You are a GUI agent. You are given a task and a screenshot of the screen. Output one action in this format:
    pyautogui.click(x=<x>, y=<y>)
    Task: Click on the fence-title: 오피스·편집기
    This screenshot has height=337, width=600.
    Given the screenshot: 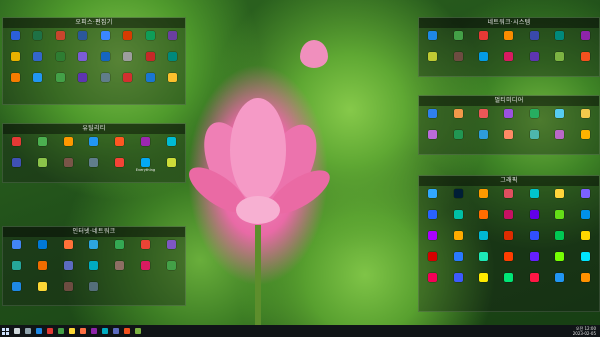 What is the action you would take?
    pyautogui.click(x=94, y=23)
    